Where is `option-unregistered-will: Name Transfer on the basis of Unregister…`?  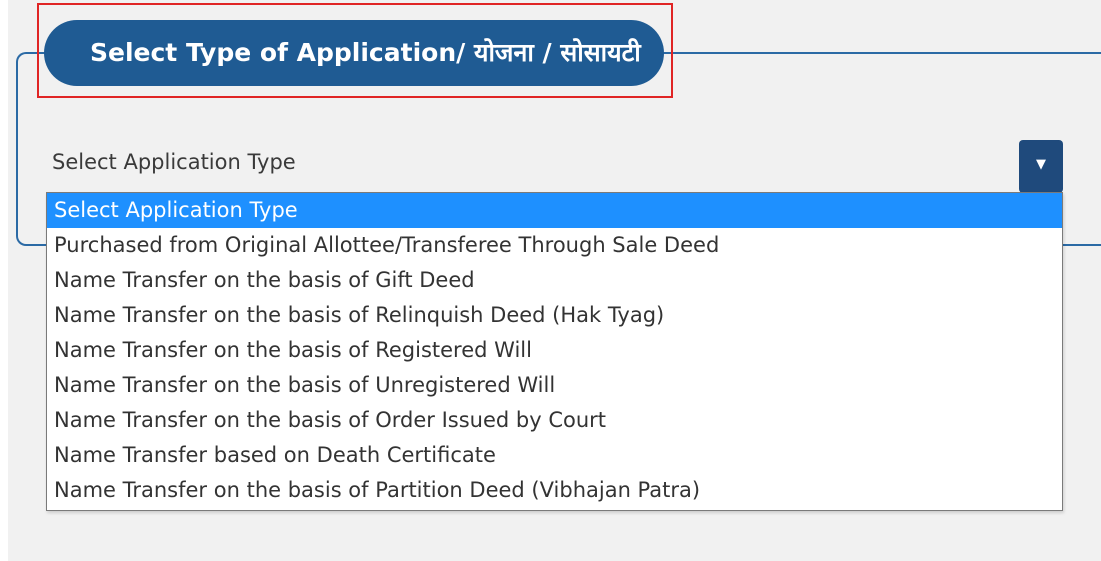
option-unregistered-will: Name Transfer on the basis of Unregister… is located at coordinates (554, 385).